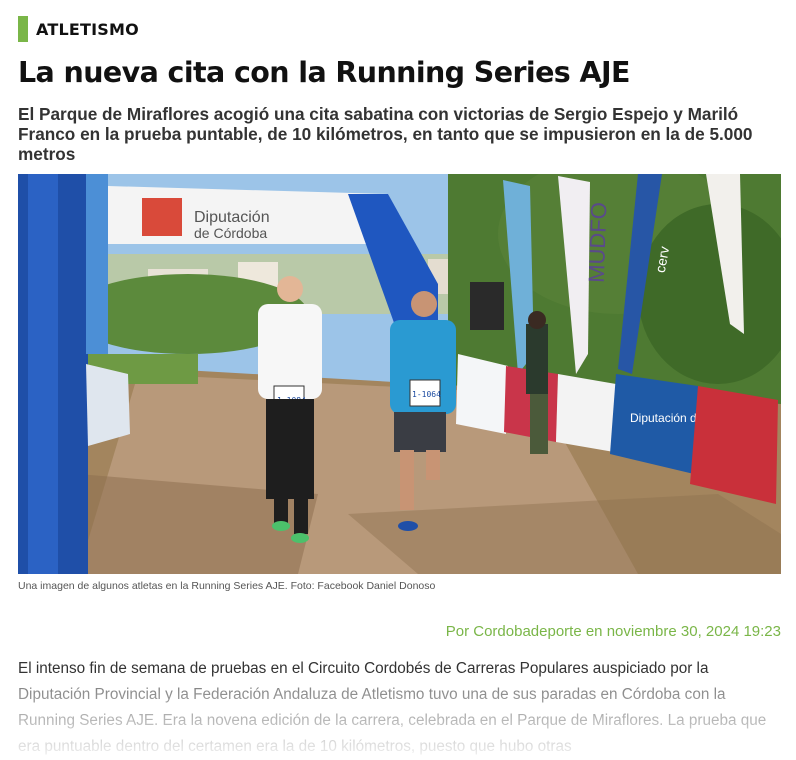 This screenshot has width=796, height=760. I want to click on category-accent-bar, so click(23, 29).